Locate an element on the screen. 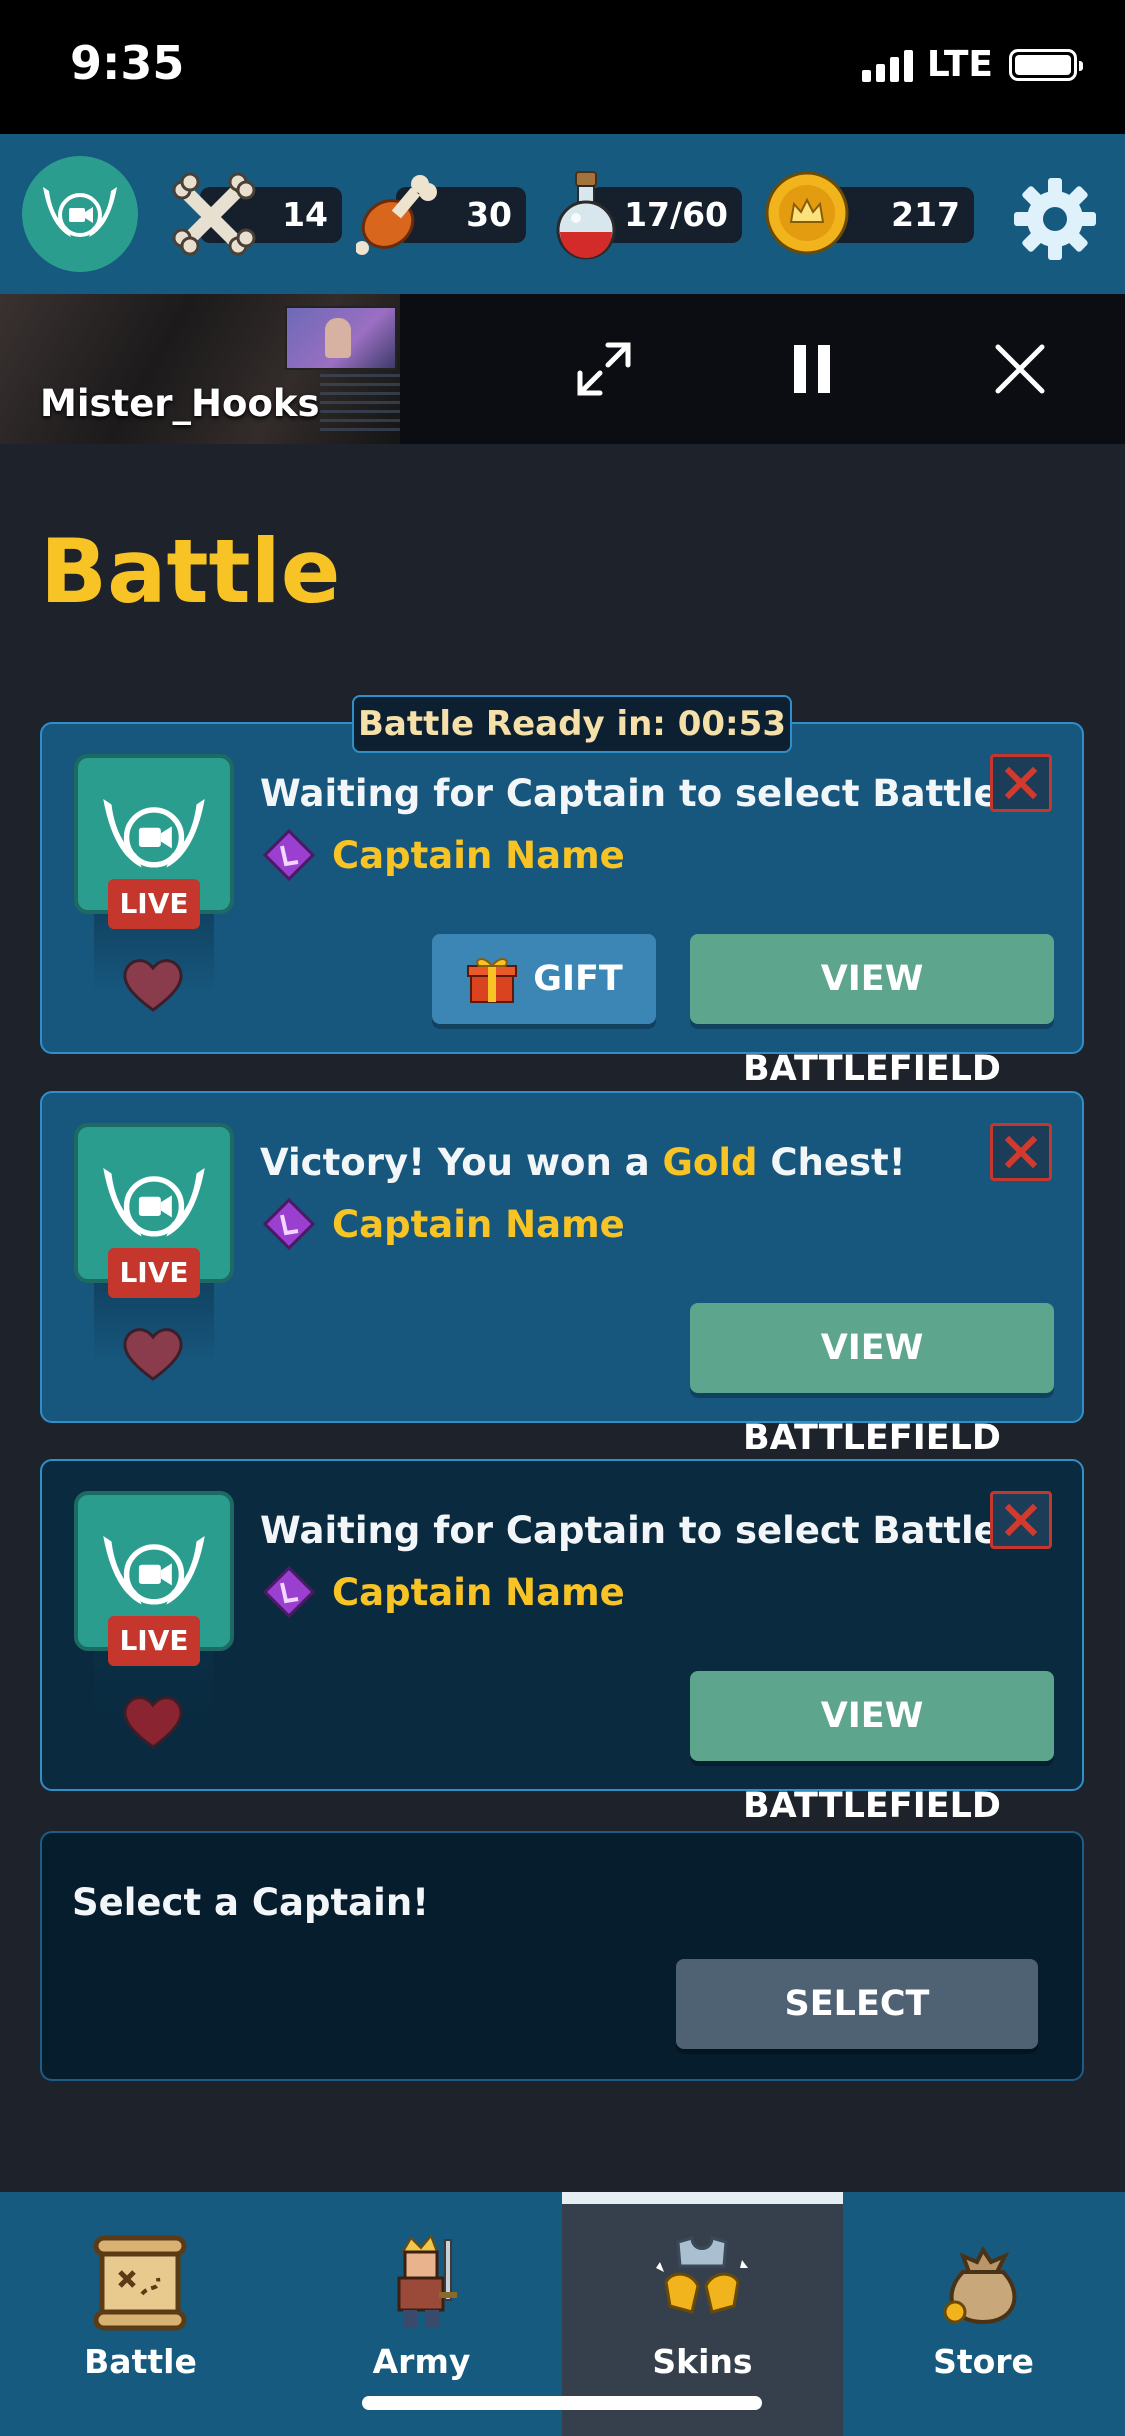 The height and width of the screenshot is (2436, 1125). close-stream-icon is located at coordinates (1020, 369).